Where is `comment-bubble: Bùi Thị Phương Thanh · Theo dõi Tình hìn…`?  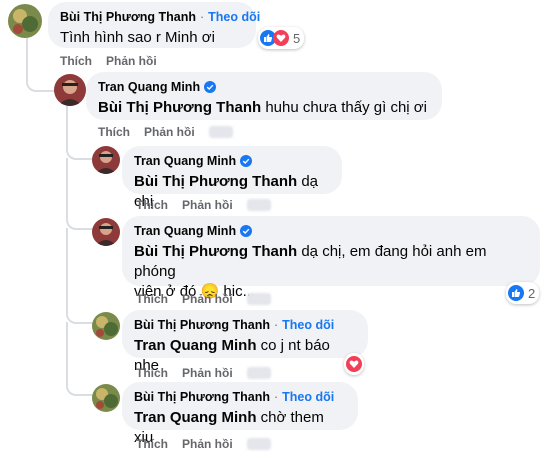 comment-bubble: Bùi Thị Phương Thanh · Theo dõi Tình hìn… is located at coordinates (154, 25).